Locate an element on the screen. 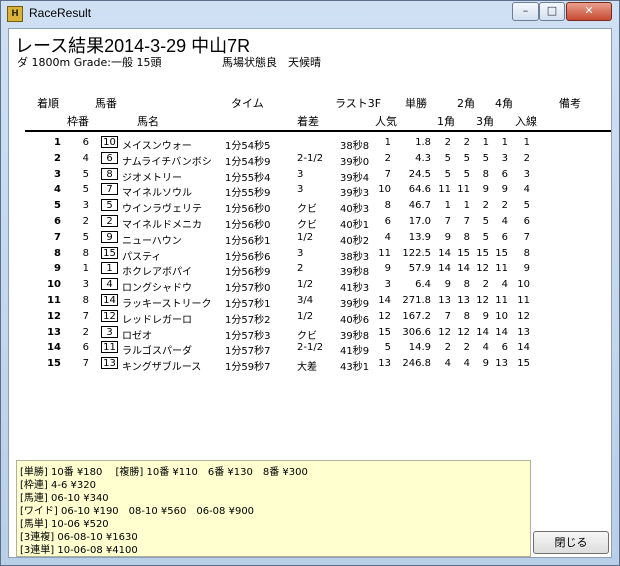 Image resolution: width=620 pixels, height=566 pixels. row-corner2: 4 is located at coordinates (466, 364).